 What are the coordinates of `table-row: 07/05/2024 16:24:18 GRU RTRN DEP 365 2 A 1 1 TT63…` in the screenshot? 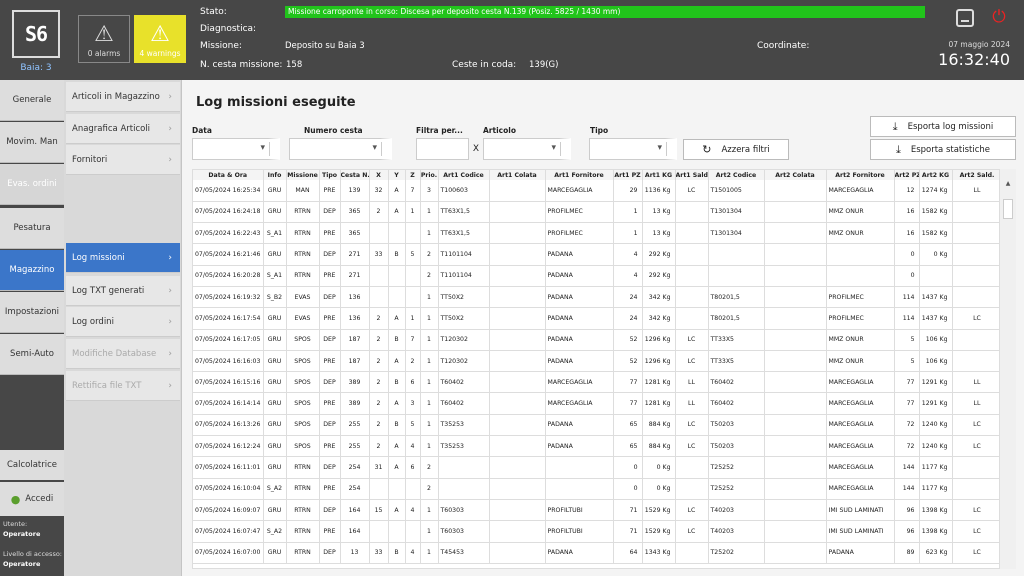 It's located at (596, 212).